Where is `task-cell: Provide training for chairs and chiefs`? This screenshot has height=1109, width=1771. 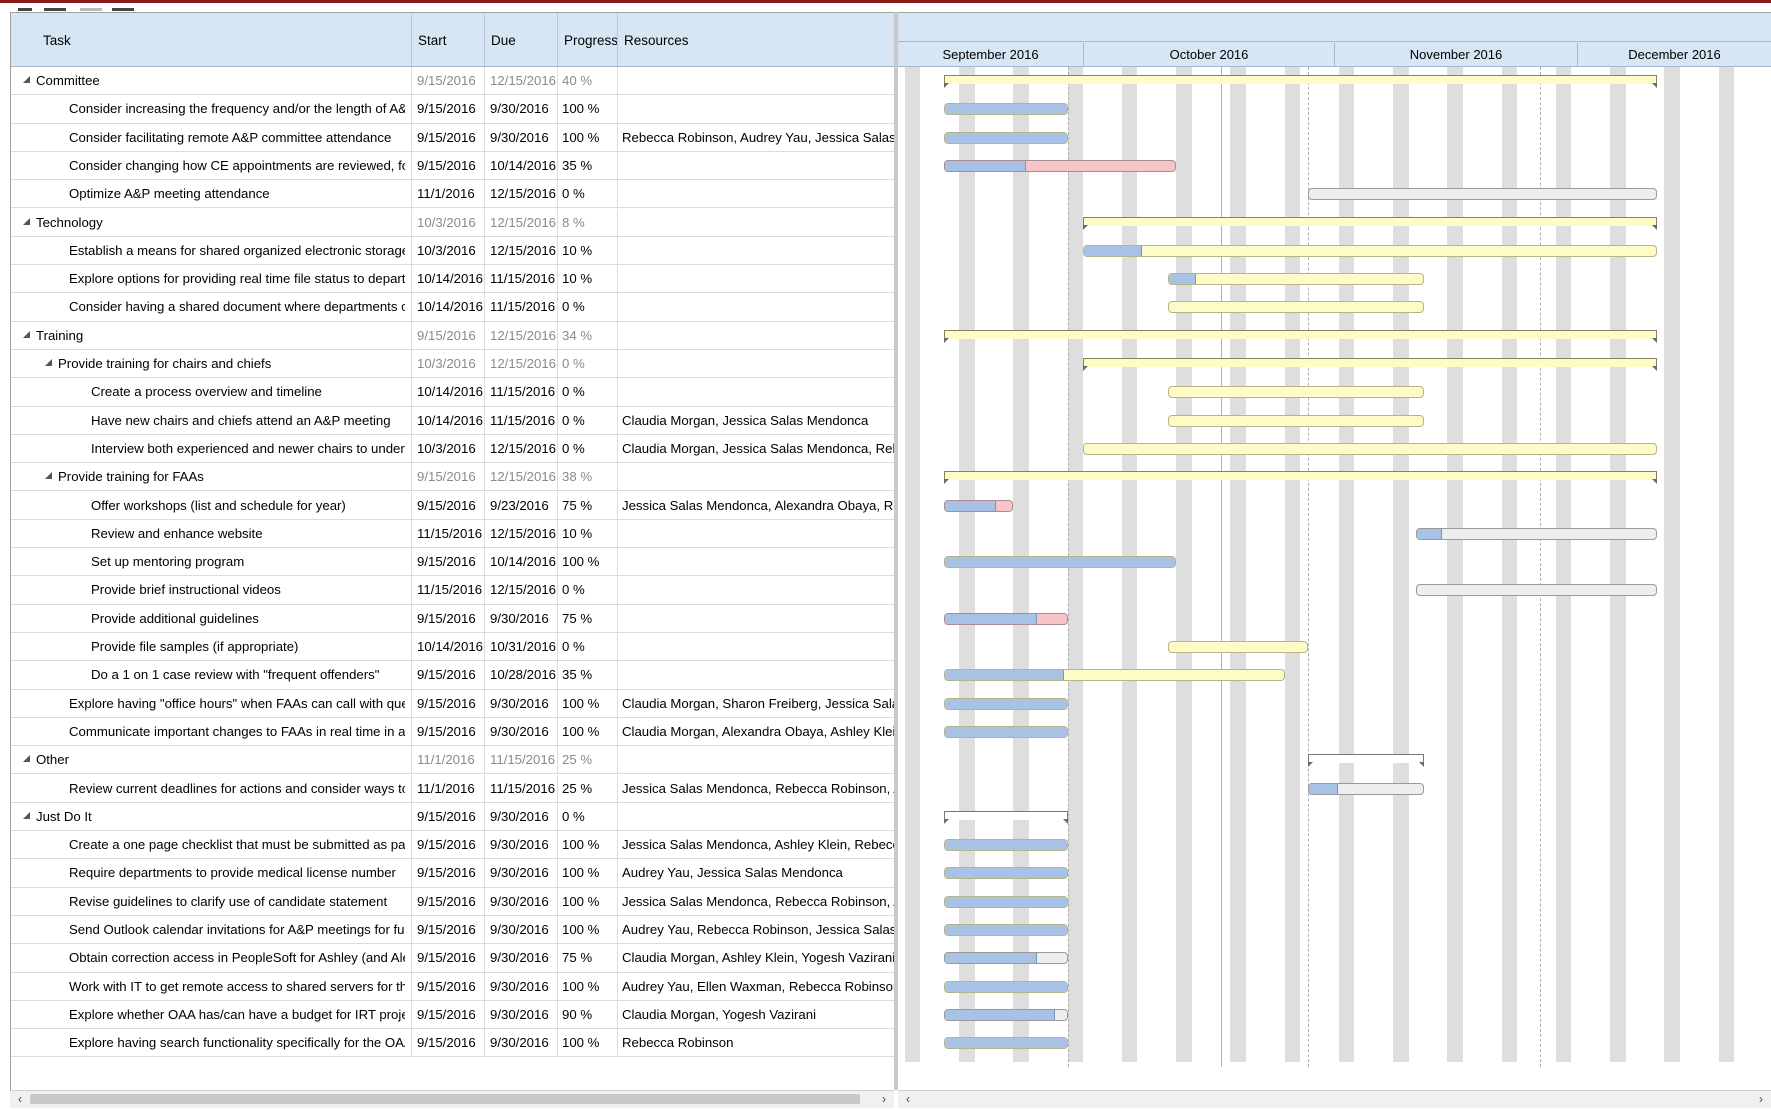
task-cell: Provide training for chairs and chiefs is located at coordinates (211, 364).